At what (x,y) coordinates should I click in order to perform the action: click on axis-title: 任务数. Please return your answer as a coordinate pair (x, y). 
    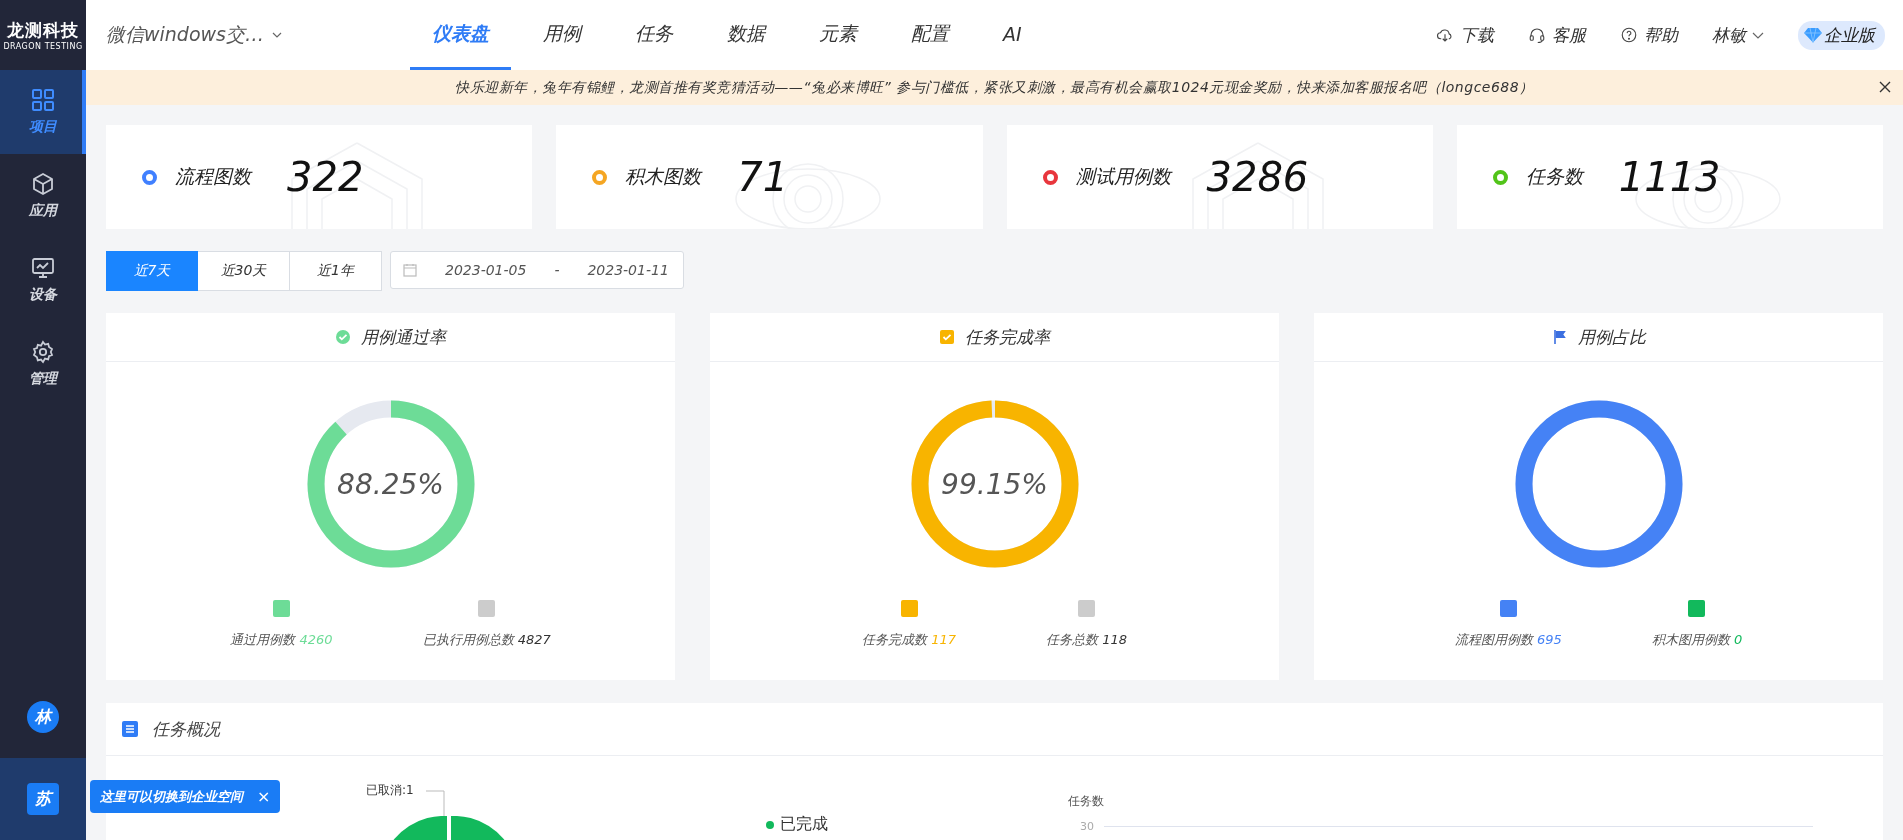
    Looking at the image, I should click on (1086, 801).